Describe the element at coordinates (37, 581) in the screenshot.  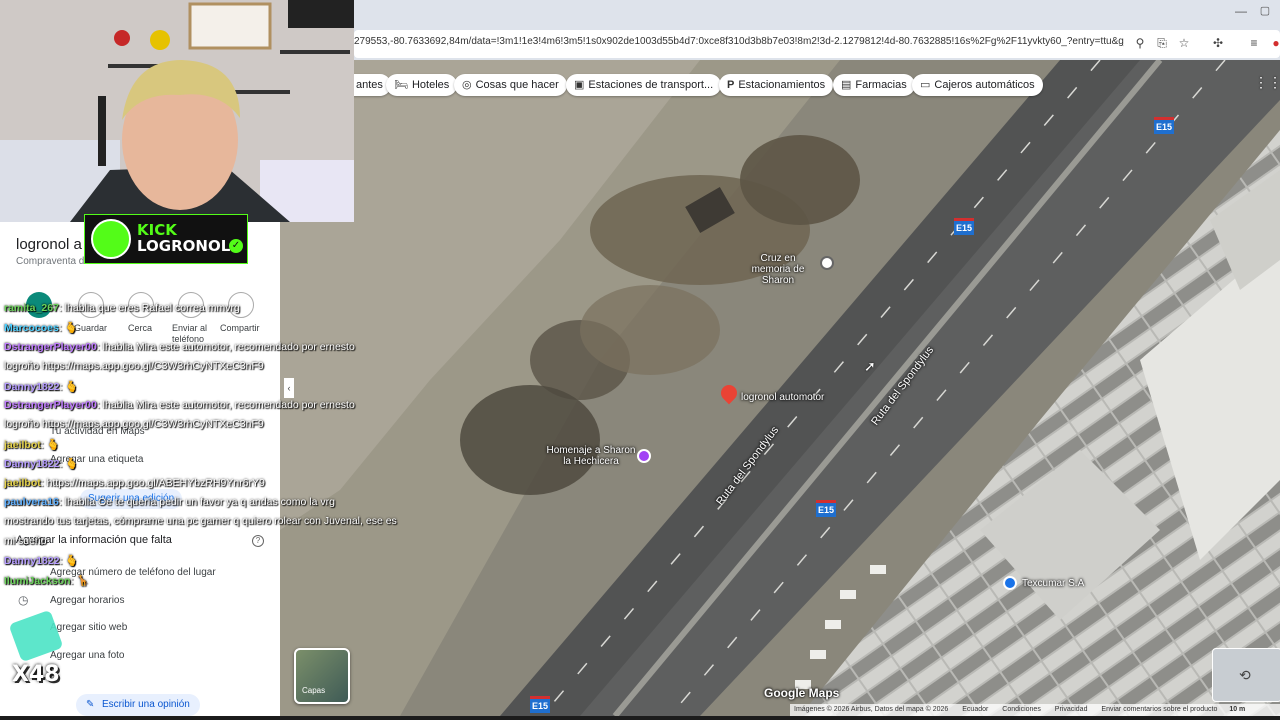
I see `chat-username: IlumiJackson` at that location.